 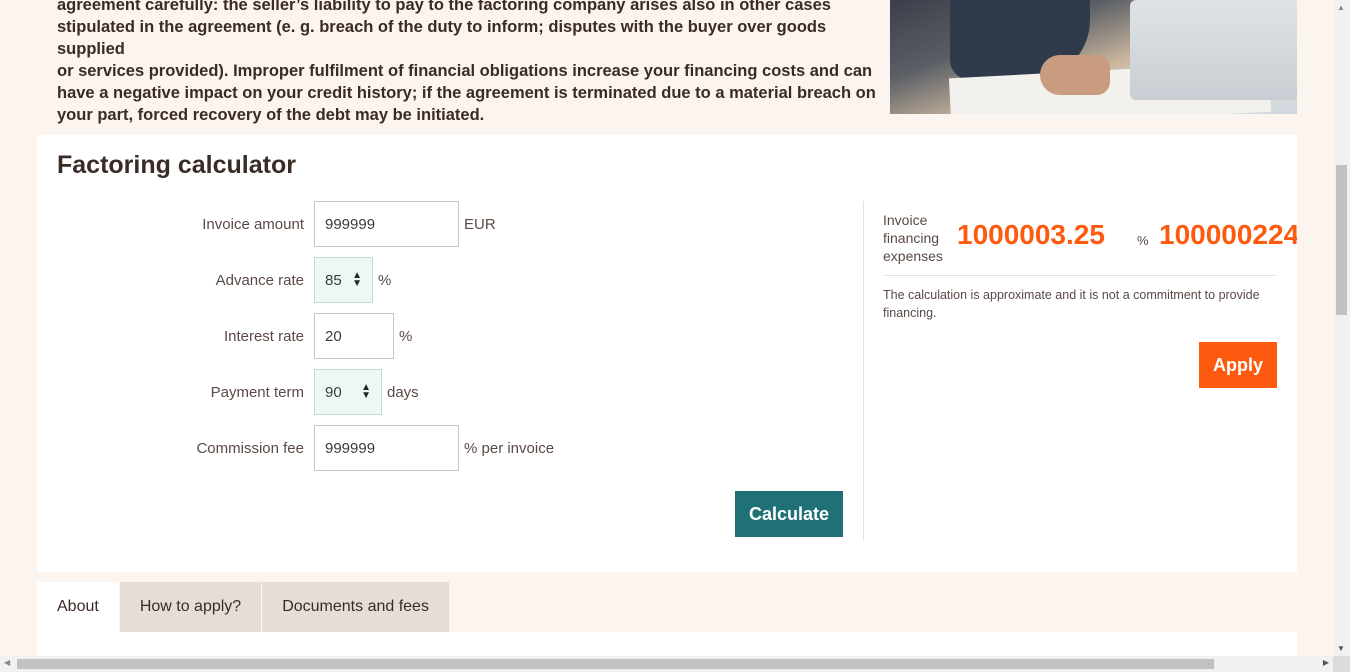 What do you see at coordinates (354, 336) in the screenshot?
I see `interest-rate-input: 20` at bounding box center [354, 336].